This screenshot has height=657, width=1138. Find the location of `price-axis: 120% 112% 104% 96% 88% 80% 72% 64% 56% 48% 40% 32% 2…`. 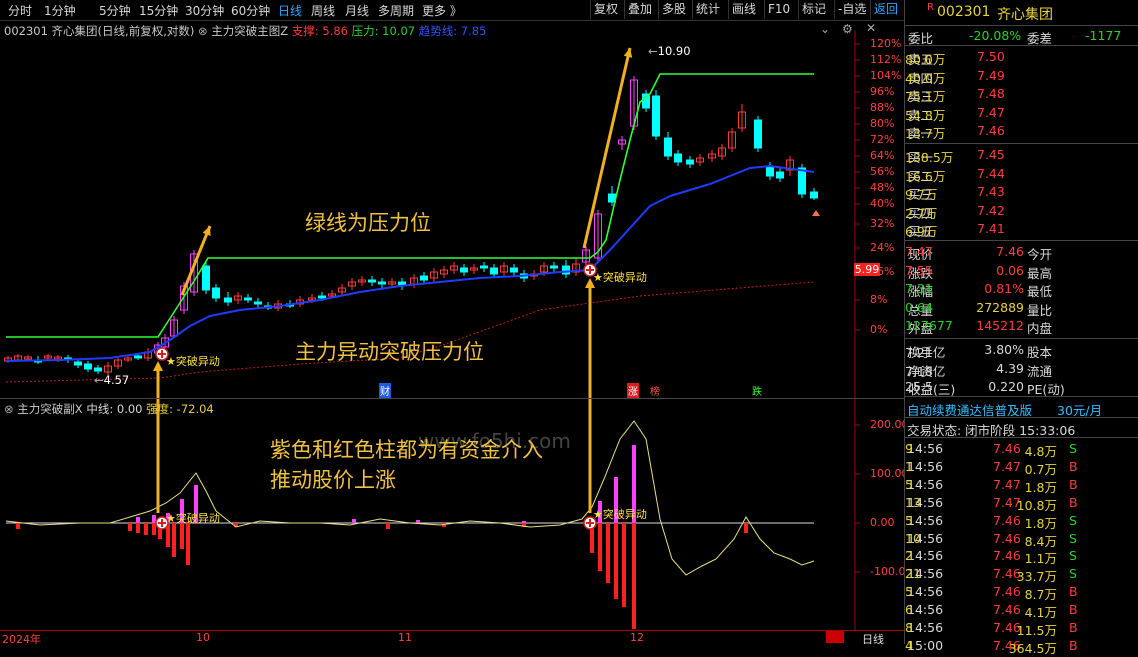

price-axis: 120% 112% 104% 96% 88% 80% 72% 64% 56% 48% 40% 32% 2… is located at coordinates (887, 209).